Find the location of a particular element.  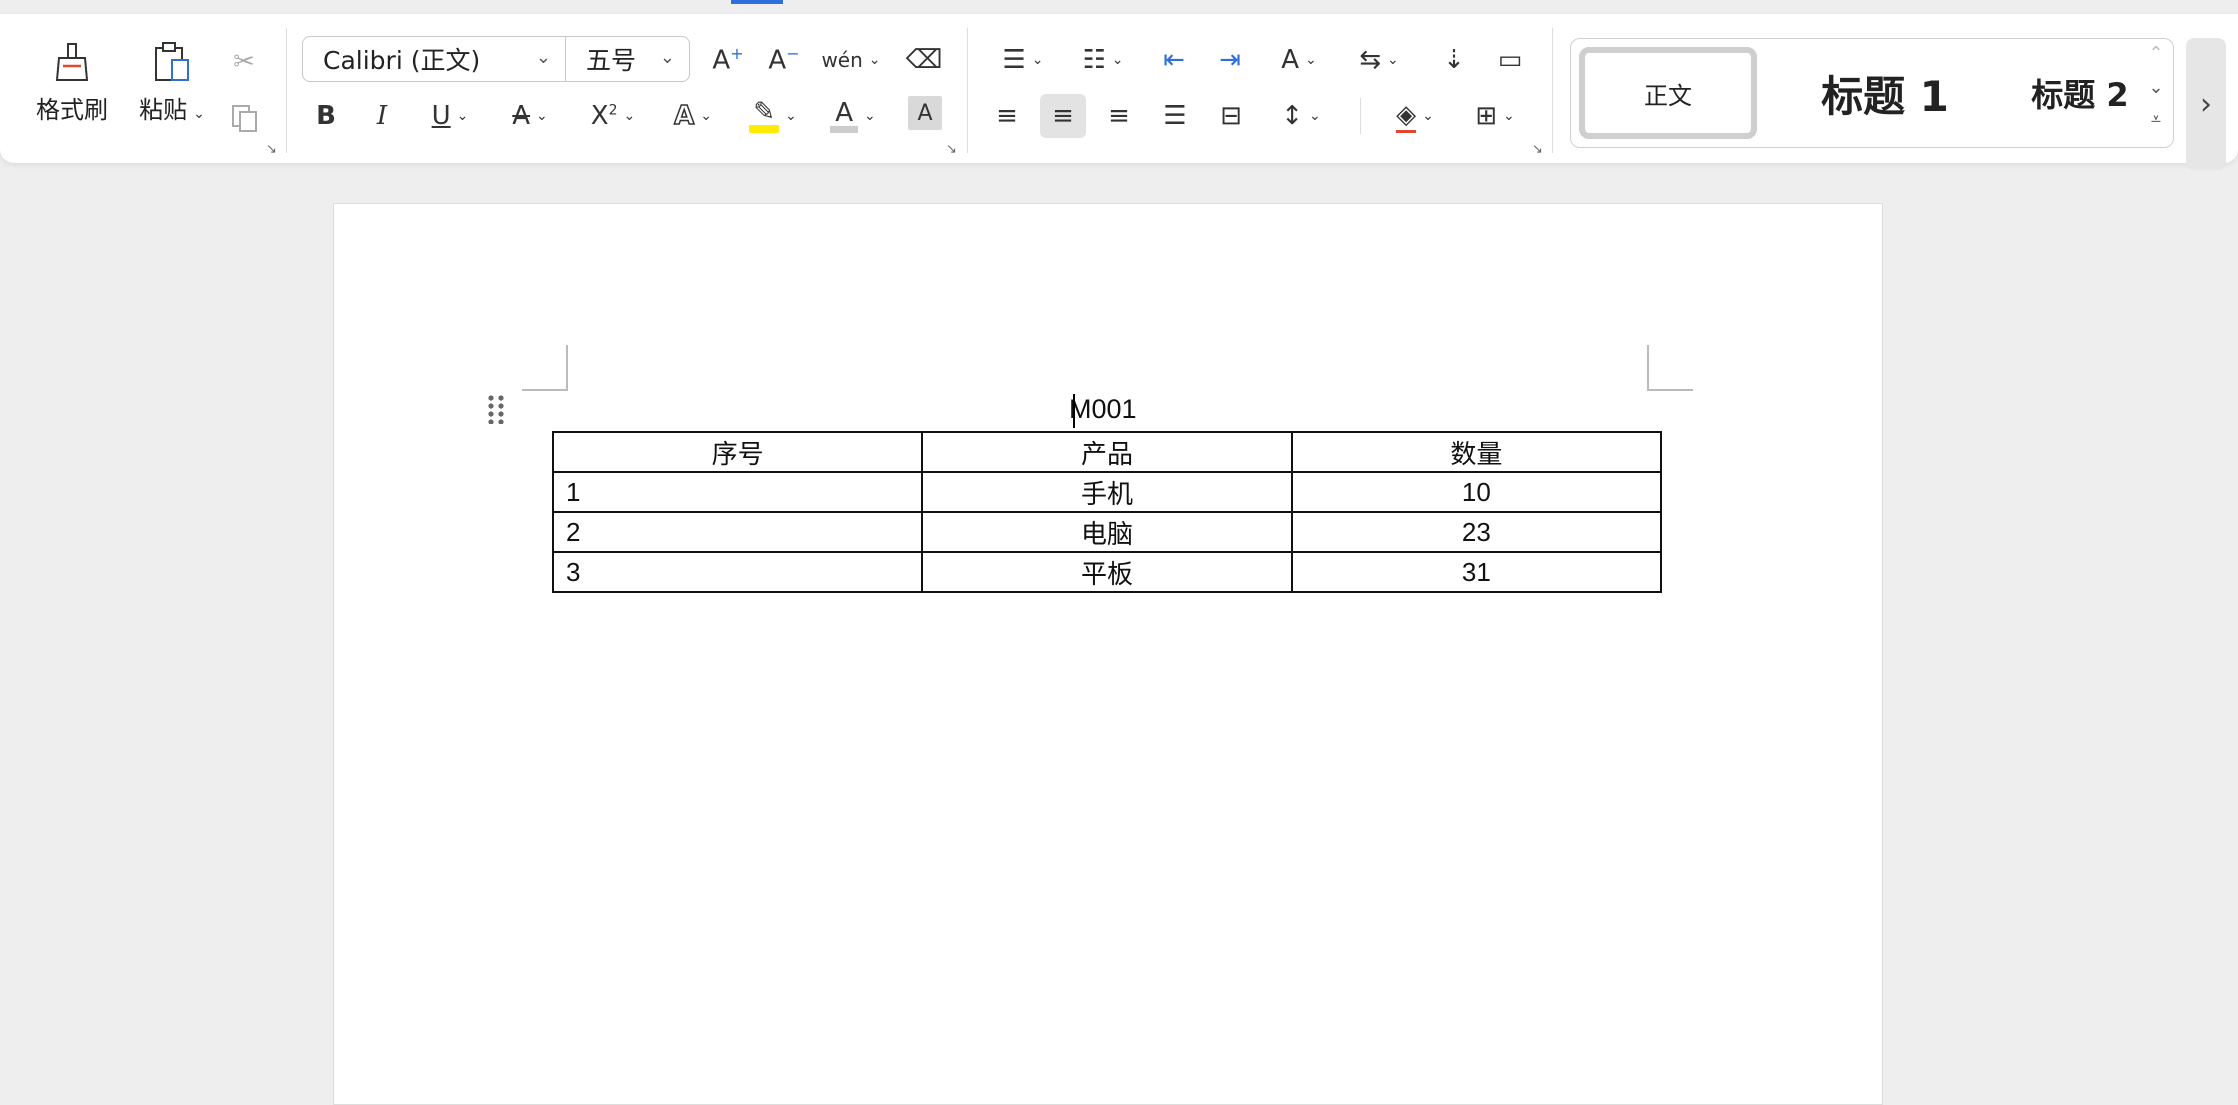

align-right-button: ≡ is located at coordinates (1119, 116).